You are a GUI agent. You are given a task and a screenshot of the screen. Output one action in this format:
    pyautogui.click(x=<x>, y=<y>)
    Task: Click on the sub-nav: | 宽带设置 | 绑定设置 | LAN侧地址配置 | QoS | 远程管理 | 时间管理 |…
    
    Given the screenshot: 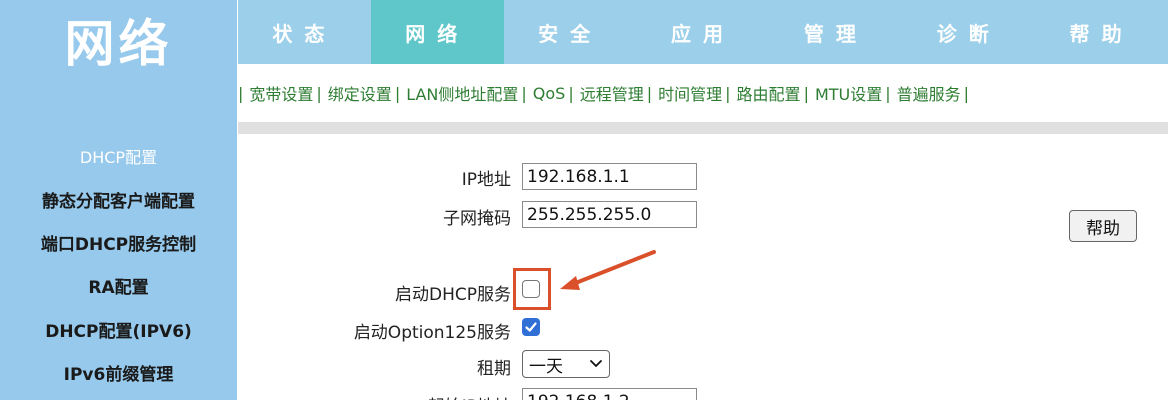 What is the action you would take?
    pyautogui.click(x=703, y=93)
    